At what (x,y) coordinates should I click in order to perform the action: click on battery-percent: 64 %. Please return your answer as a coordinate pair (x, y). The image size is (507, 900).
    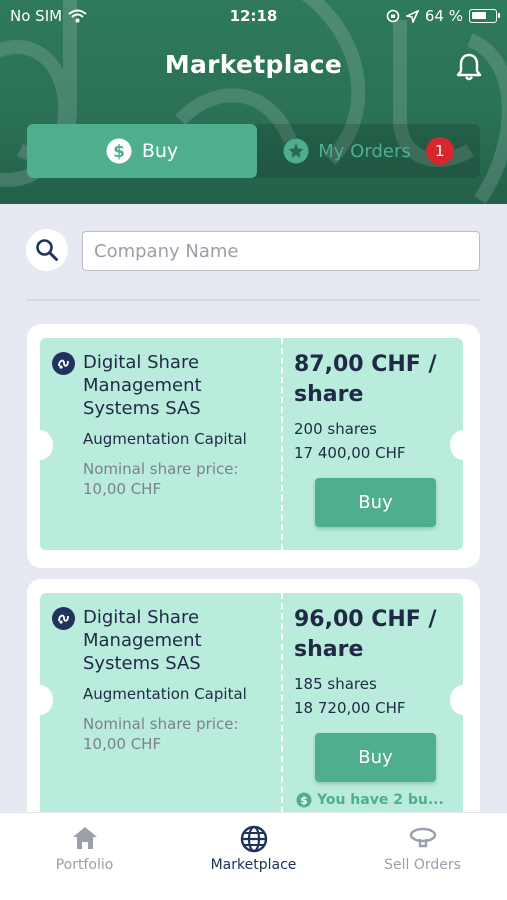
    Looking at the image, I should click on (443, 16).